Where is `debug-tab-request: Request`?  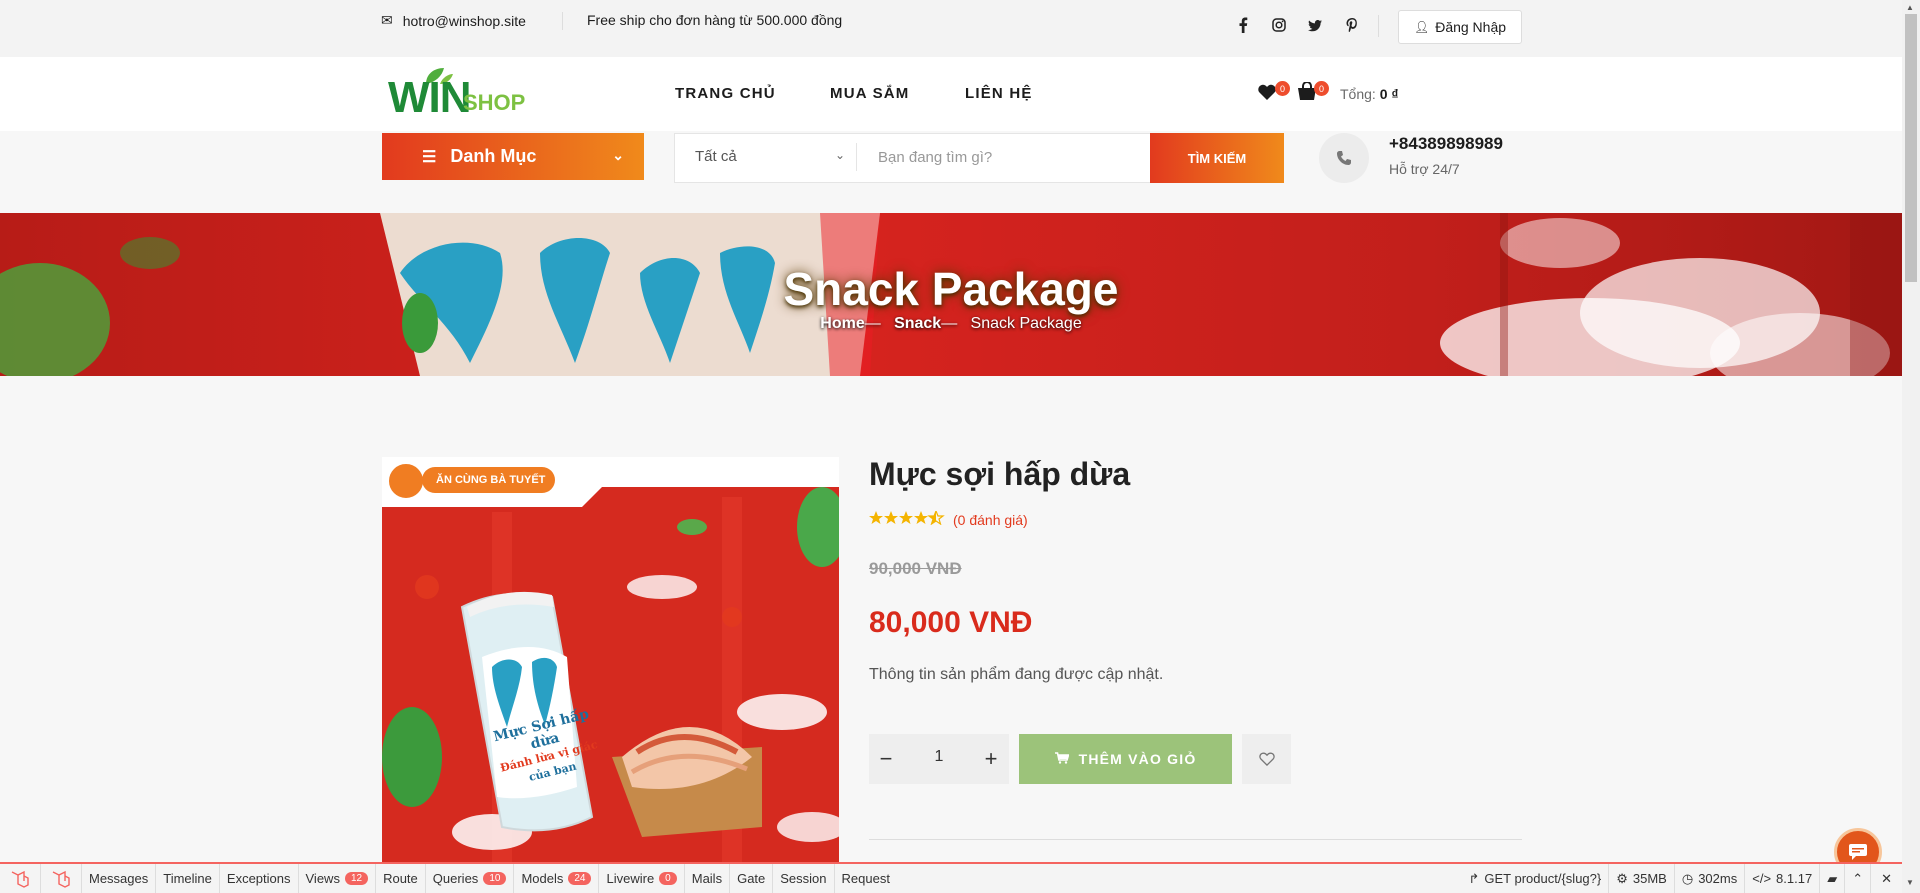
debug-tab-request: Request is located at coordinates (866, 878).